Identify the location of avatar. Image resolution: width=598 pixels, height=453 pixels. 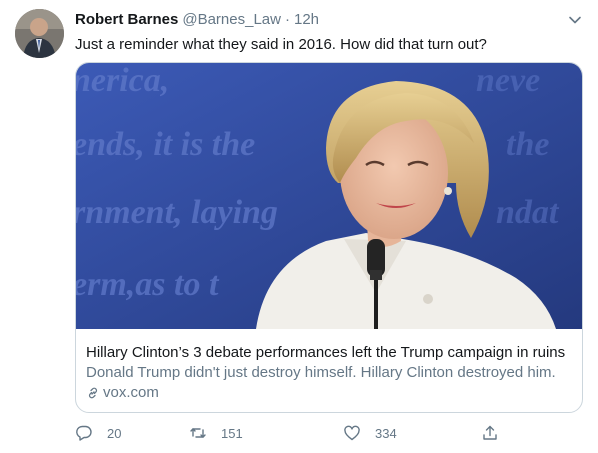
(39, 33).